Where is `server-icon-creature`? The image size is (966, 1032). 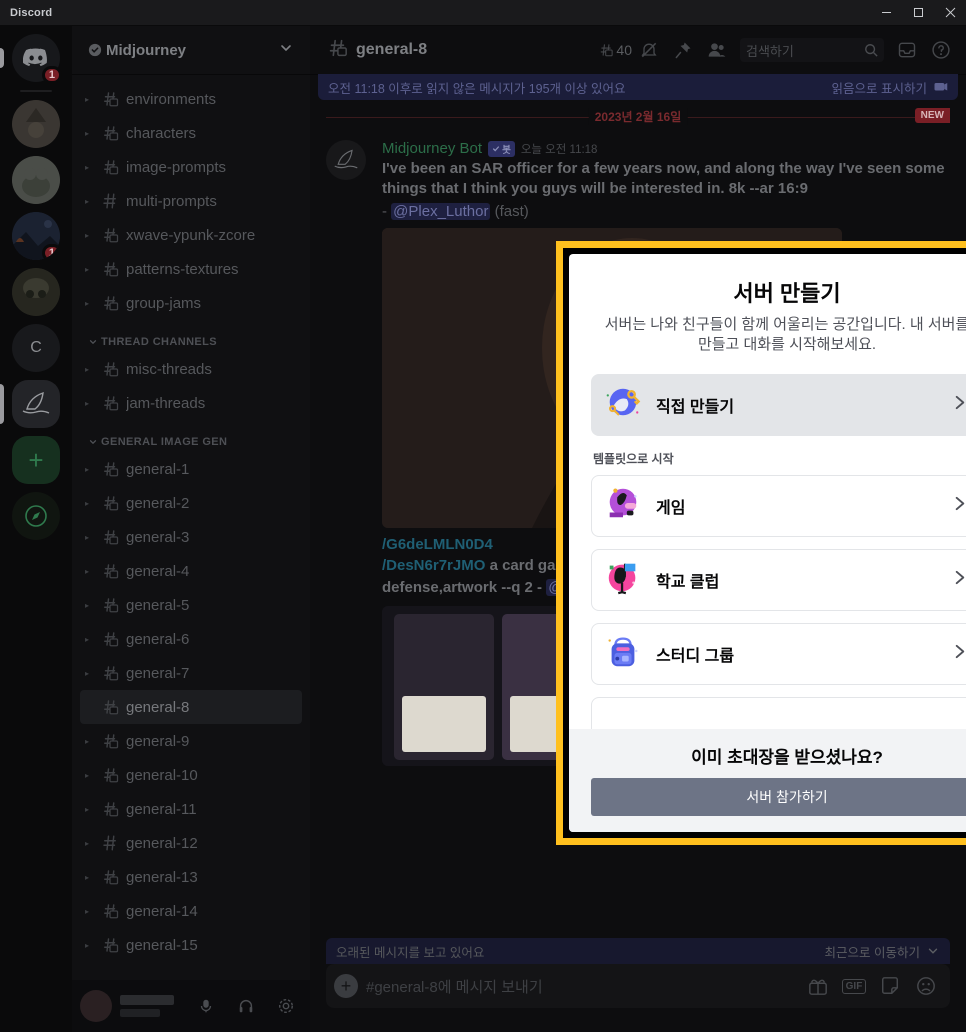
server-icon-creature is located at coordinates (36, 292).